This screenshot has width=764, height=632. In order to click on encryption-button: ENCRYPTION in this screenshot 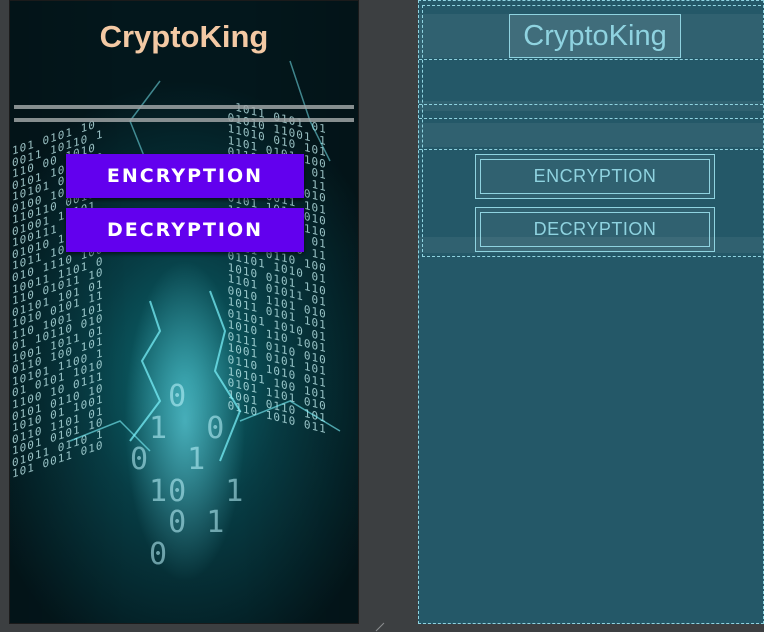, I will do `click(185, 176)`.